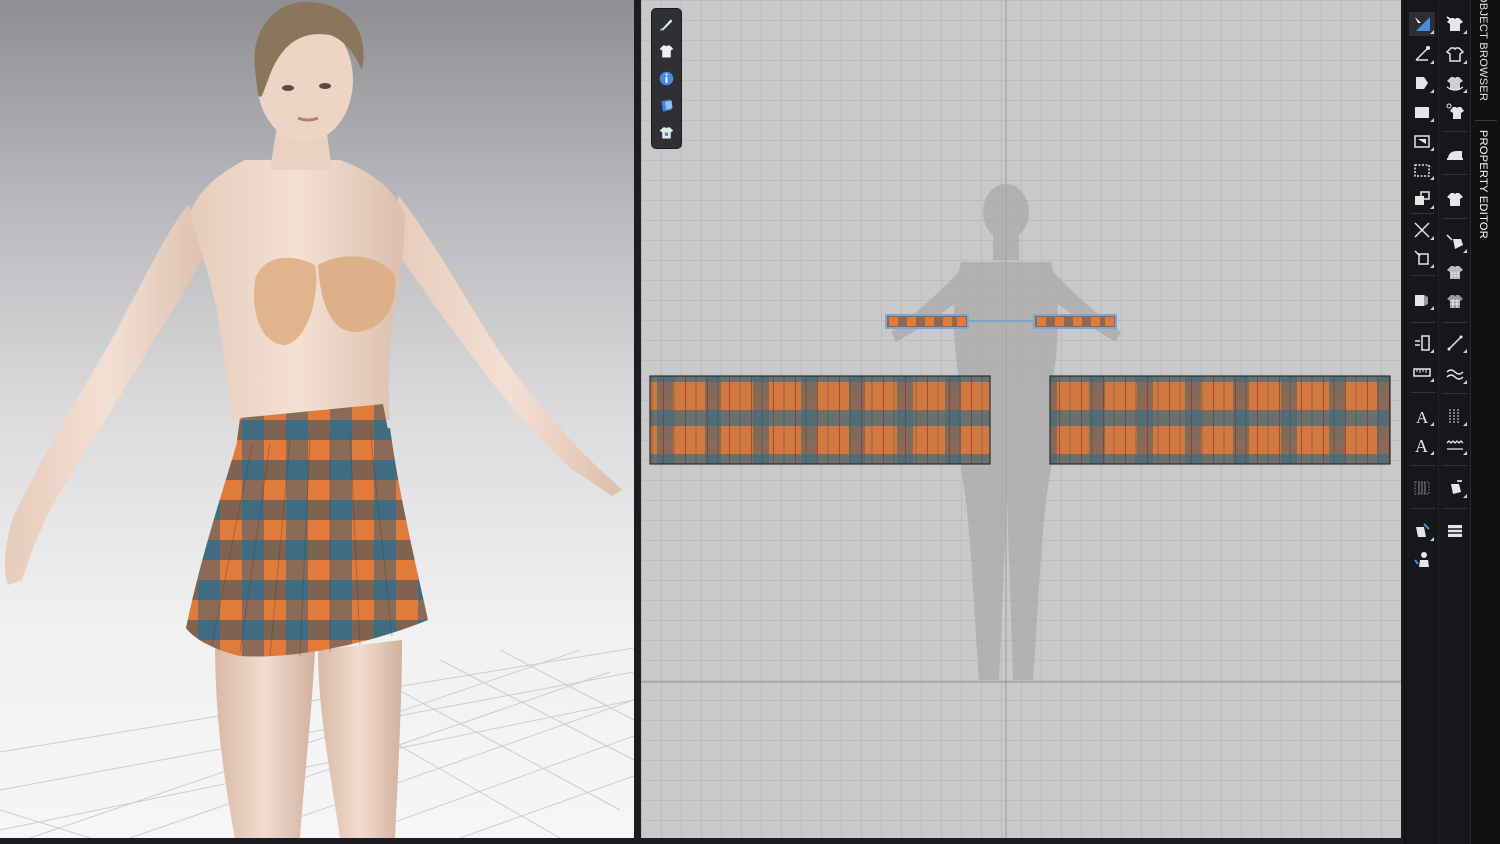 Image resolution: width=1500 pixels, height=844 pixels. What do you see at coordinates (927, 321) in the screenshot?
I see `waistband-piece-left` at bounding box center [927, 321].